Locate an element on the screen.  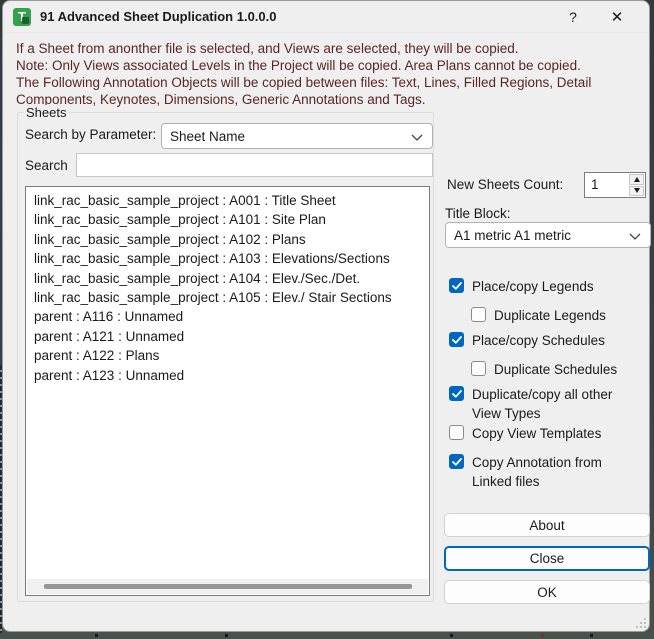
checkbox-duplicate-legends: Duplicate Legends is located at coordinates (538, 315).